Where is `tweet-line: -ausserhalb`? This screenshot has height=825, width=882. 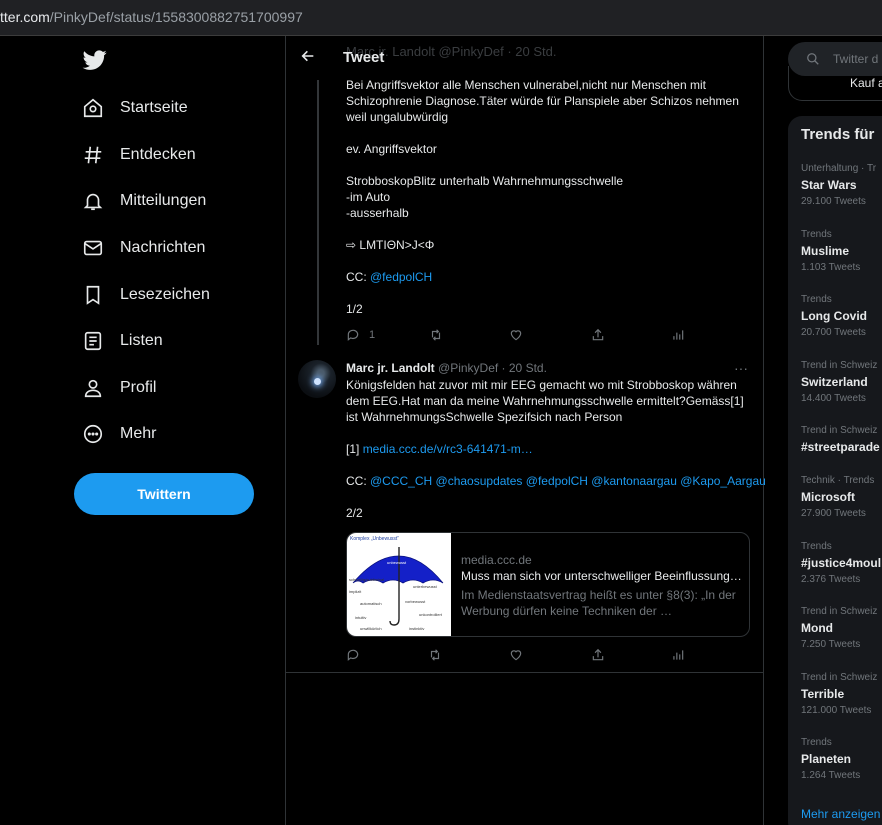
tweet-line: -ausserhalb is located at coordinates (377, 213).